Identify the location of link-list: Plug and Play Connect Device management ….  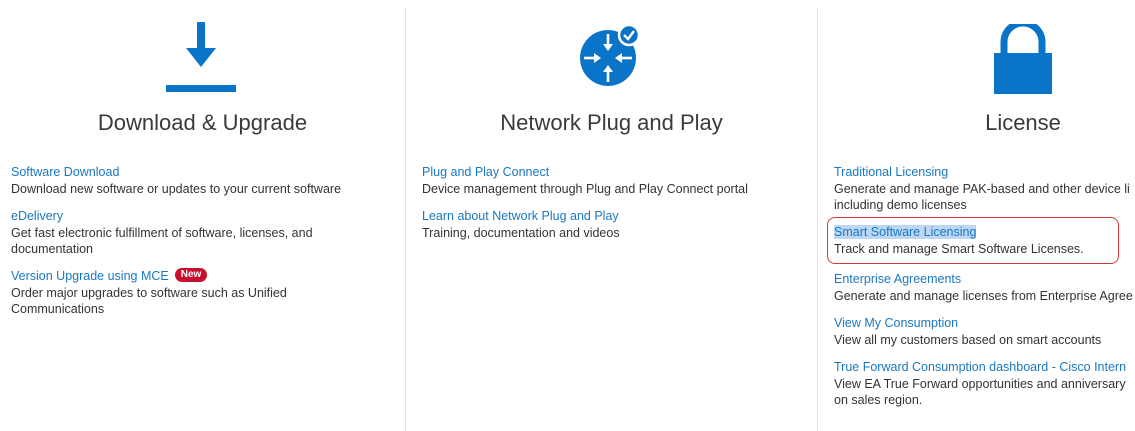
(617, 207).